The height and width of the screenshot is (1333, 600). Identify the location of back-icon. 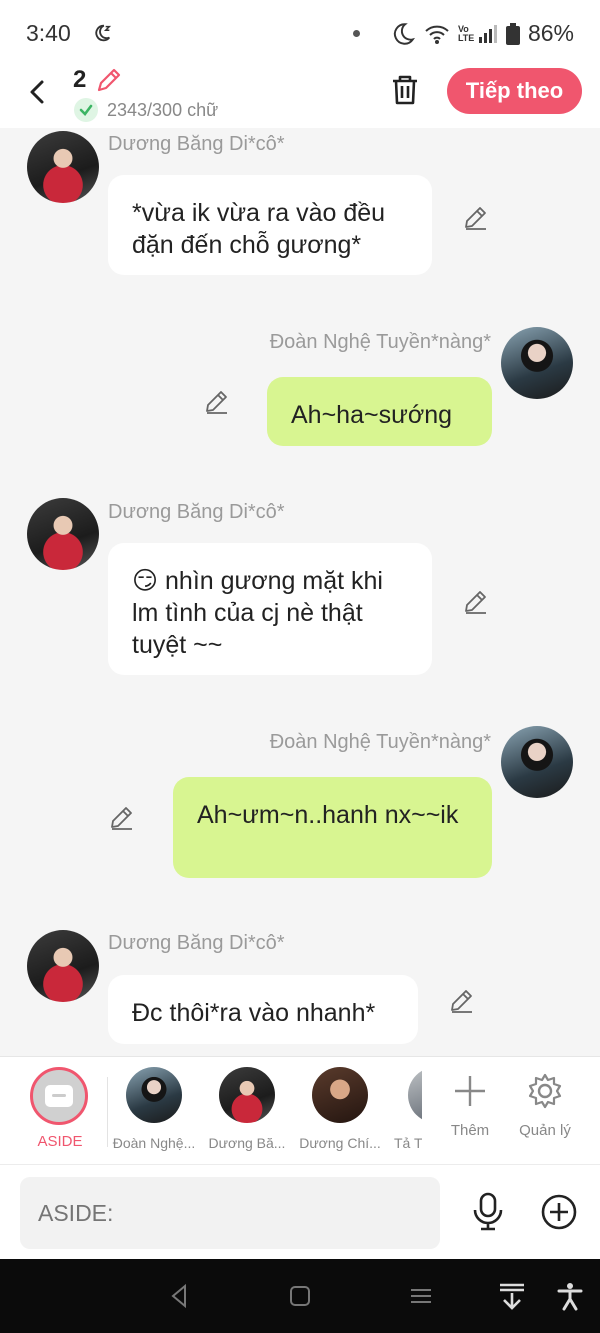
(38, 92).